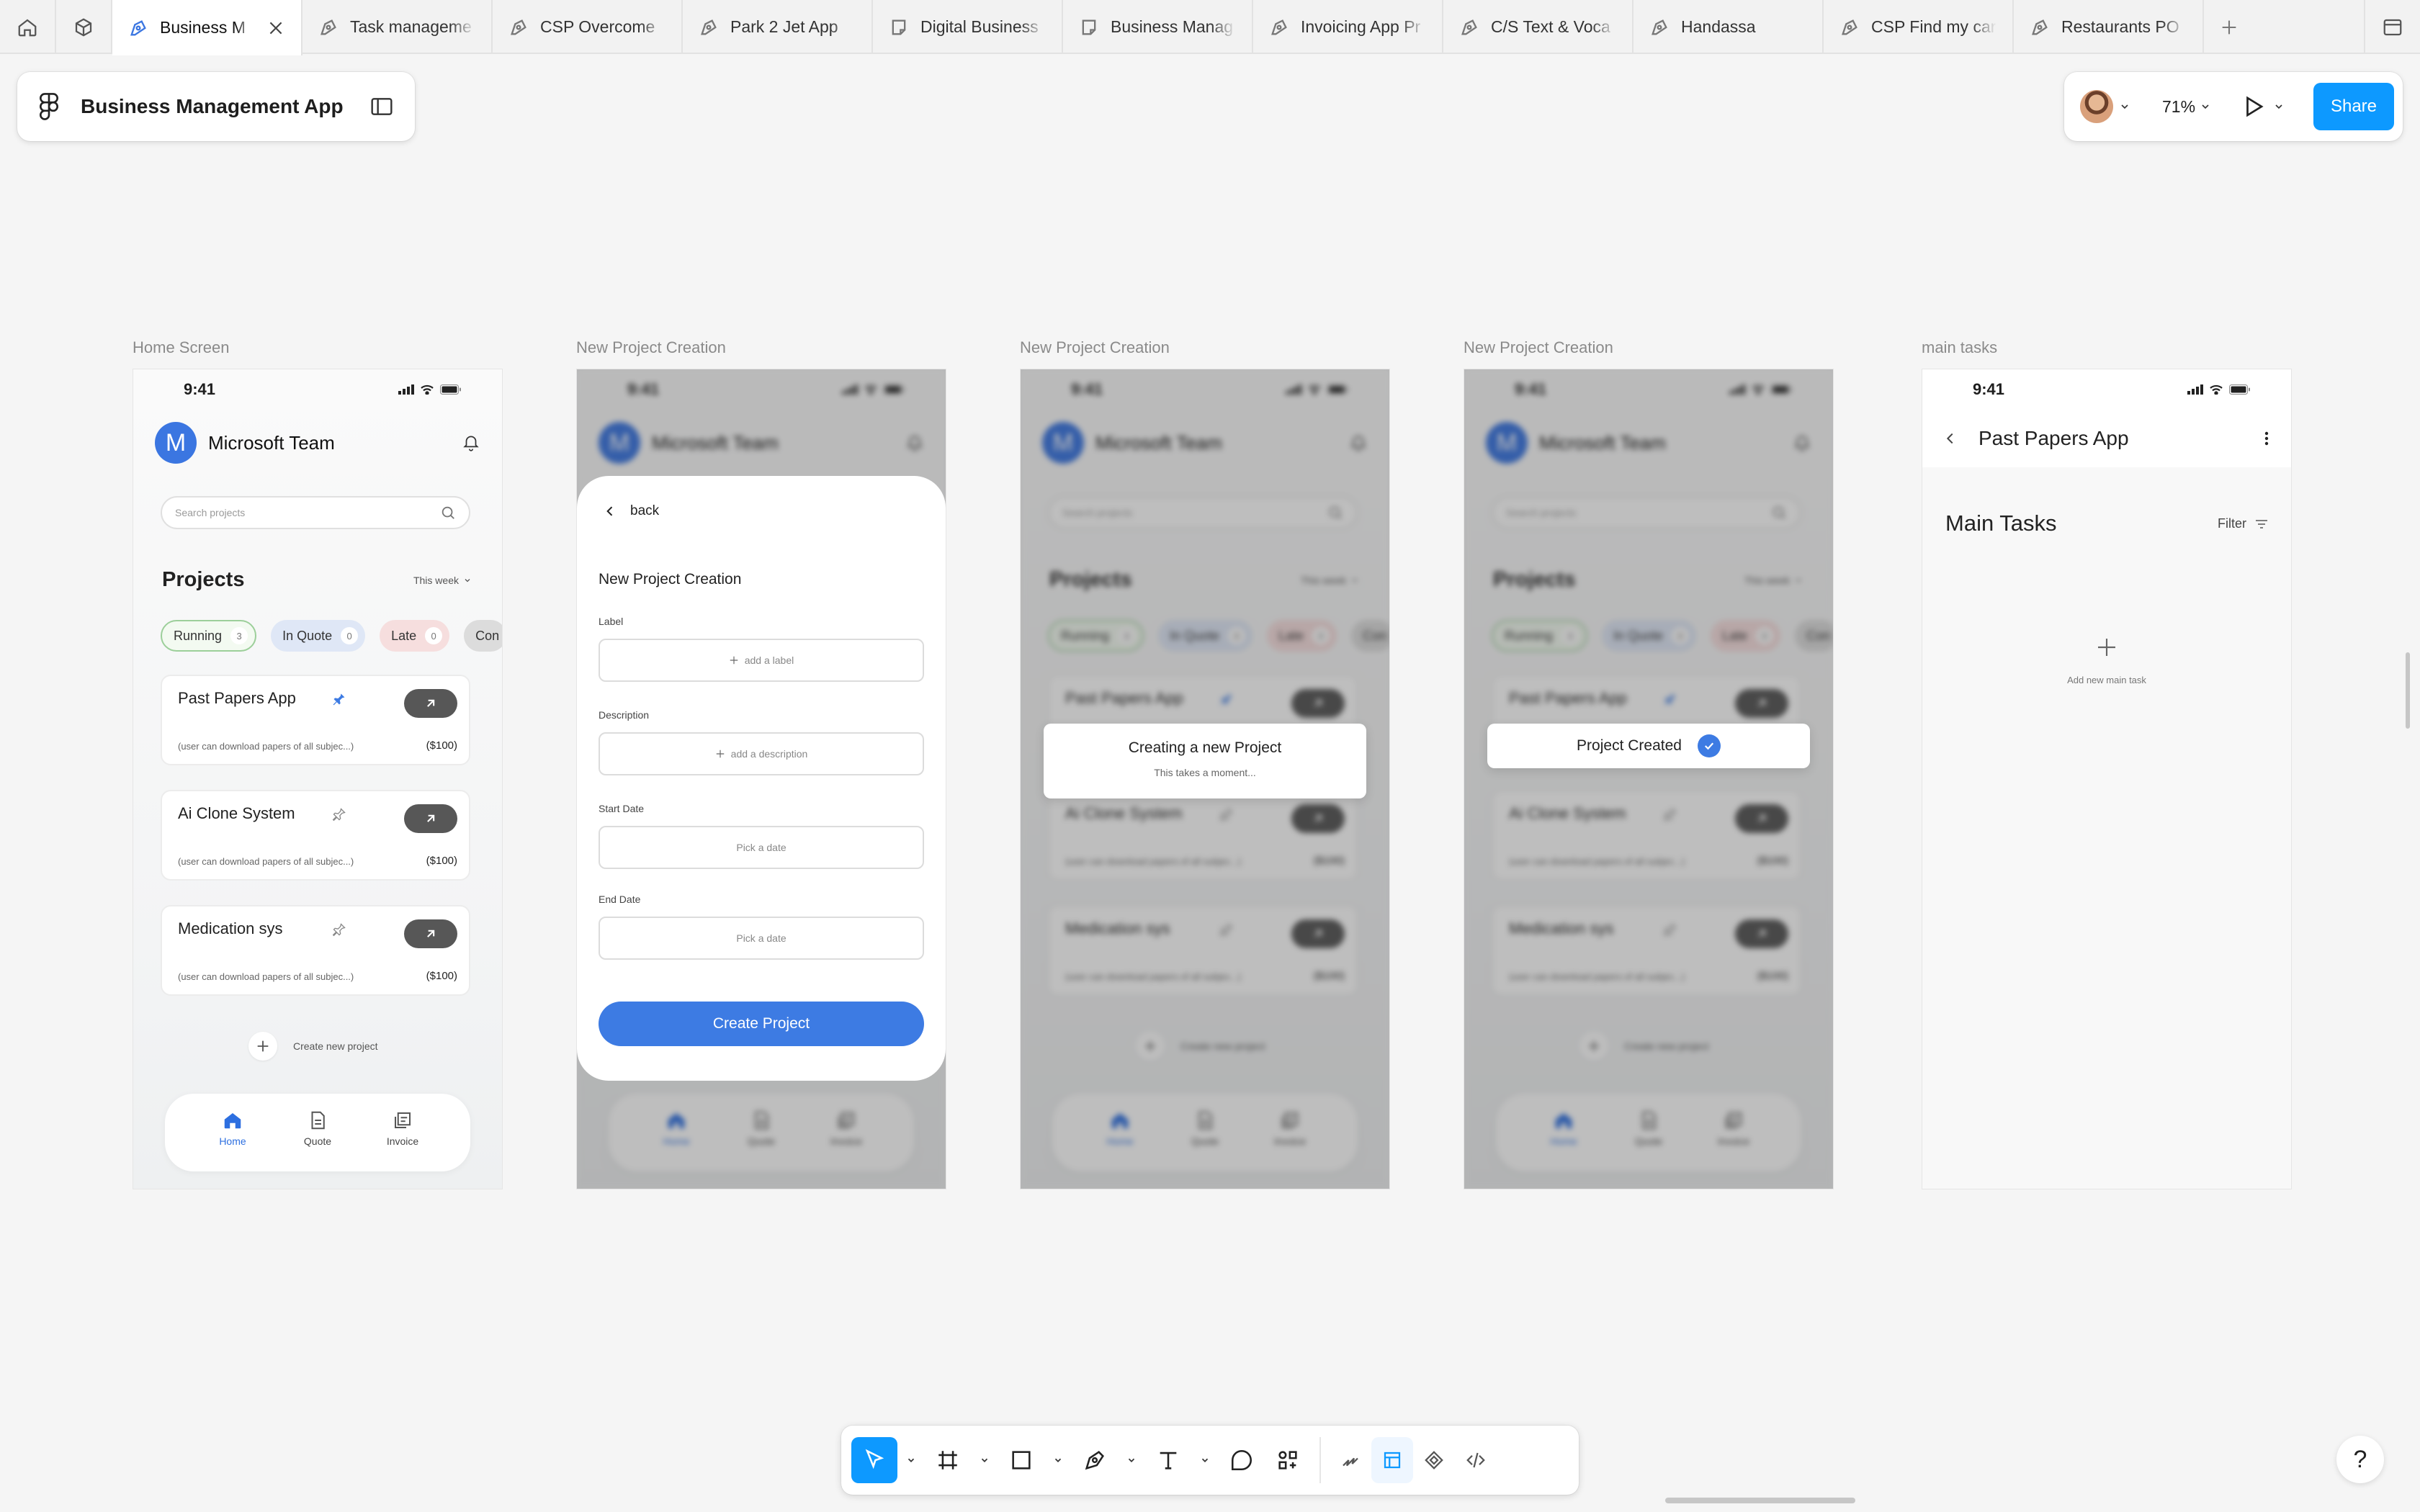 The width and height of the screenshot is (2420, 1512). What do you see at coordinates (2353, 106) in the screenshot?
I see `share-button: Share` at bounding box center [2353, 106].